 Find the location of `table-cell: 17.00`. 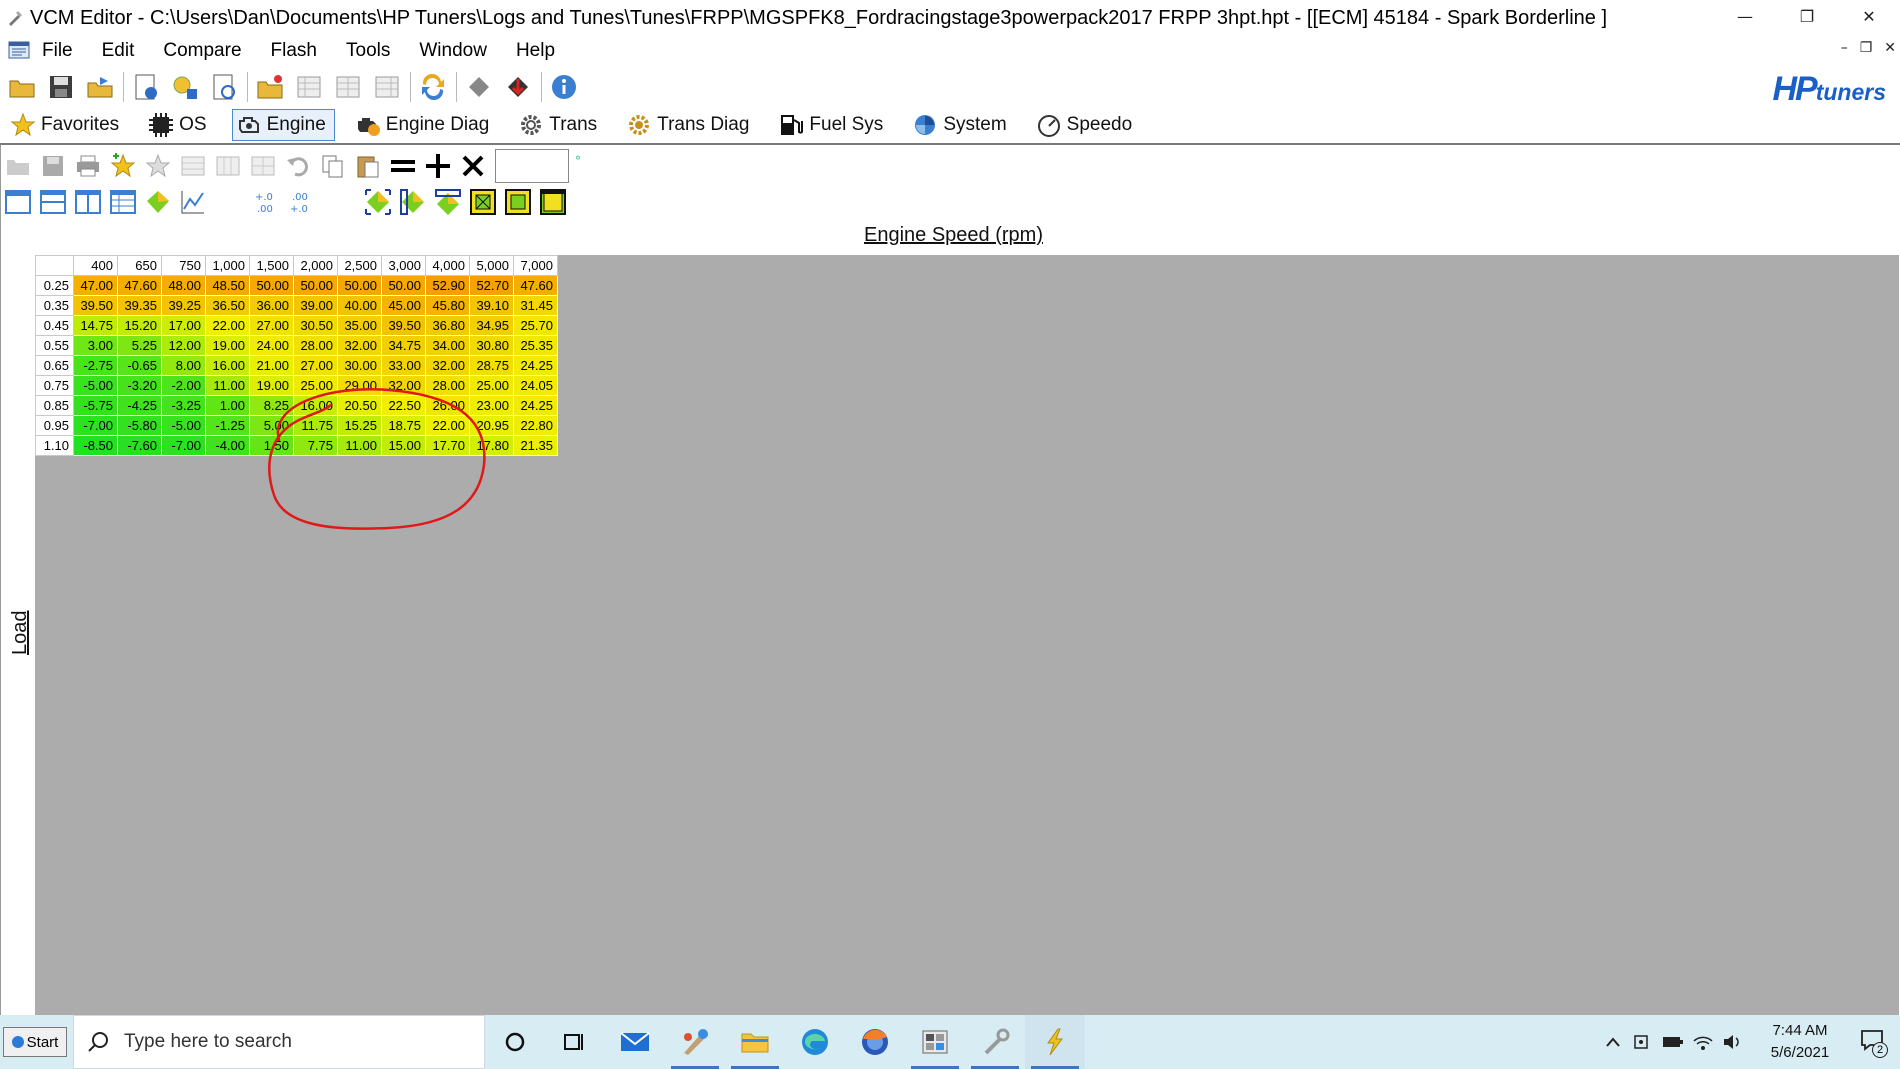

table-cell: 17.00 is located at coordinates (183, 325).